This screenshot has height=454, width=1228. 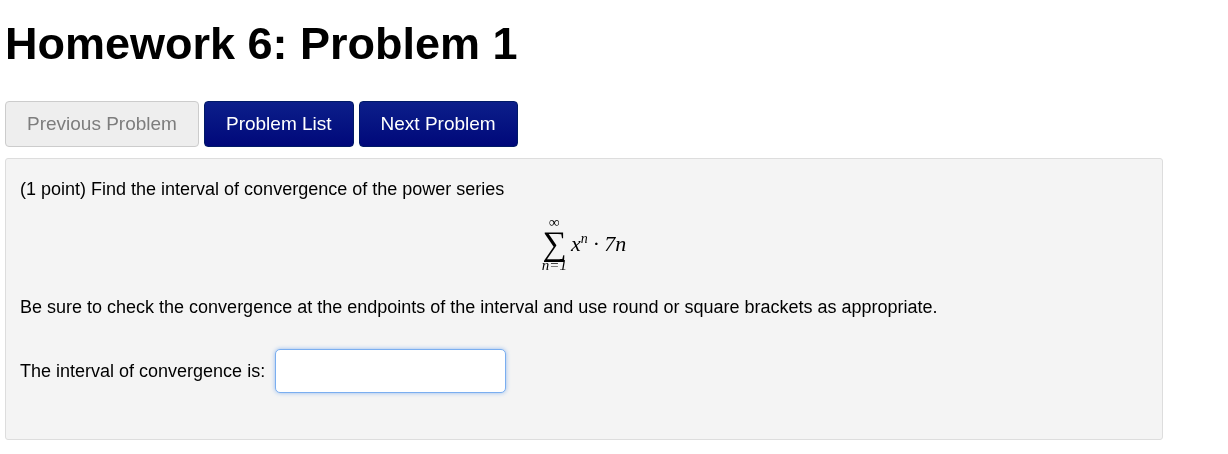 I want to click on answer-label: The interval of convergence is:, so click(x=143, y=371).